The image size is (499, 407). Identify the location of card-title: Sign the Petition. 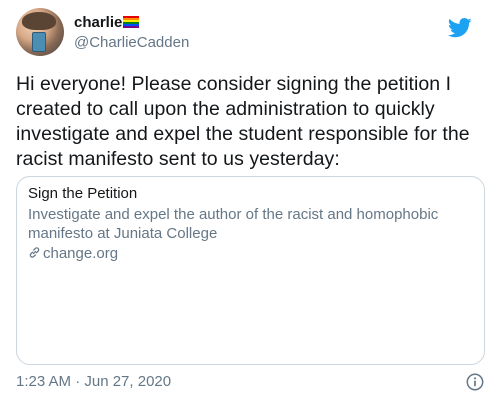
(82, 194).